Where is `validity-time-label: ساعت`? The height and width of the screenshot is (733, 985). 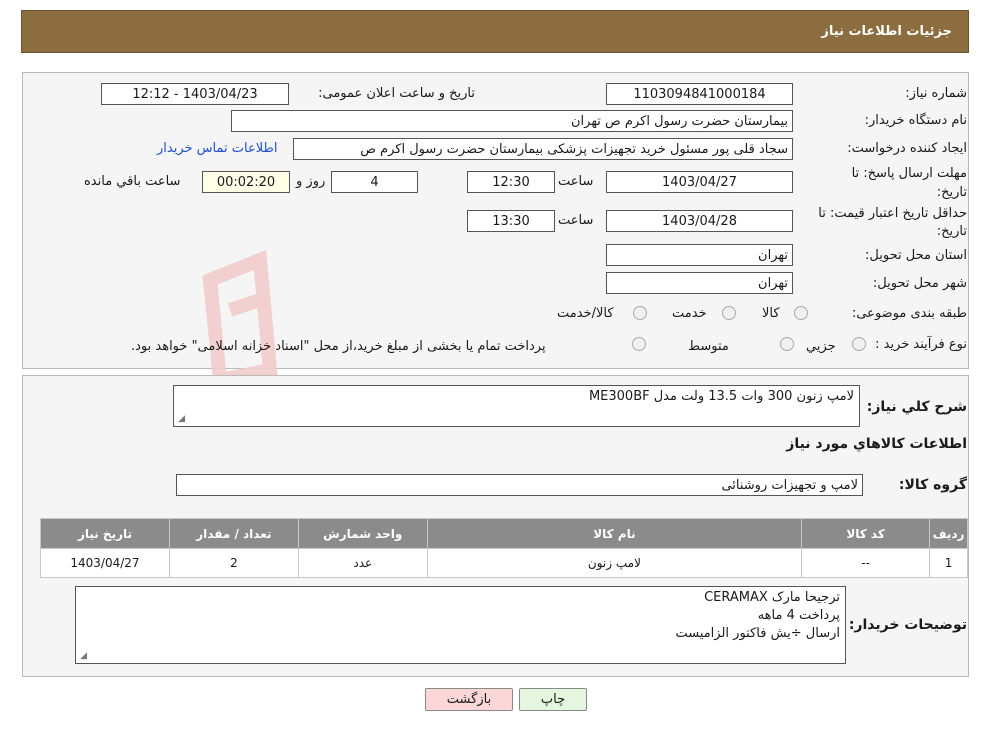 validity-time-label: ساعت is located at coordinates (576, 220).